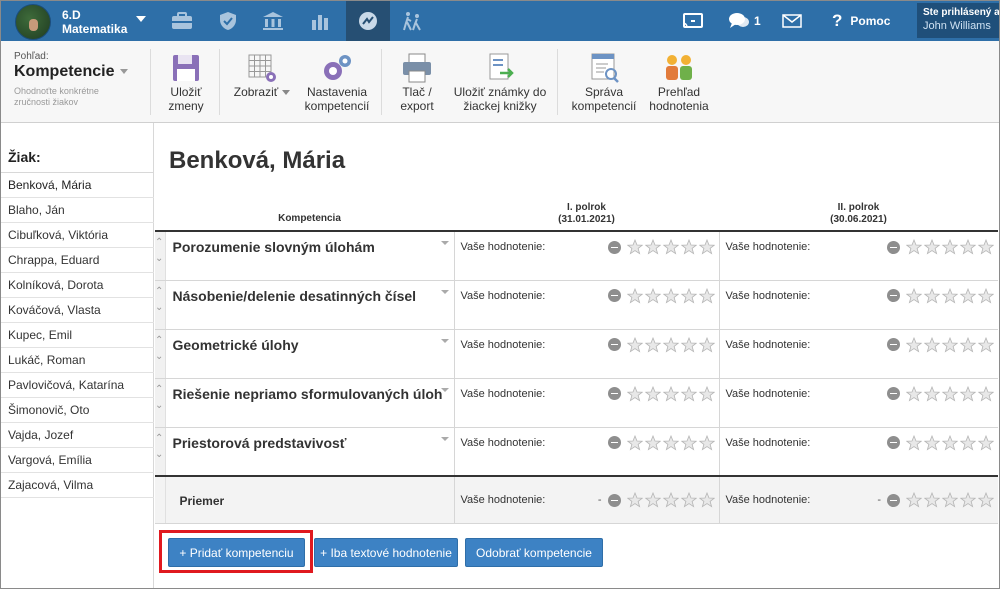 This screenshot has height=589, width=1000. What do you see at coordinates (77, 210) in the screenshot?
I see `student-item: Blaho, Ján` at bounding box center [77, 210].